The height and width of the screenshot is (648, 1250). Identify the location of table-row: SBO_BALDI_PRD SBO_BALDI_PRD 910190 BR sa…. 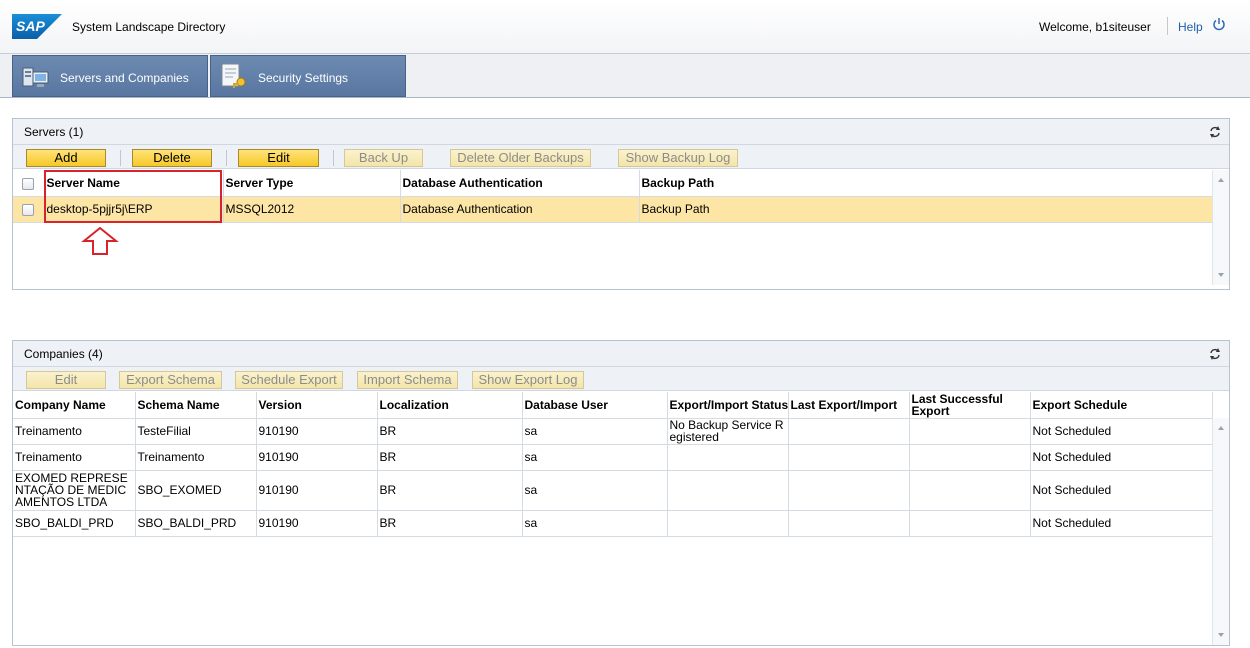
(613, 523).